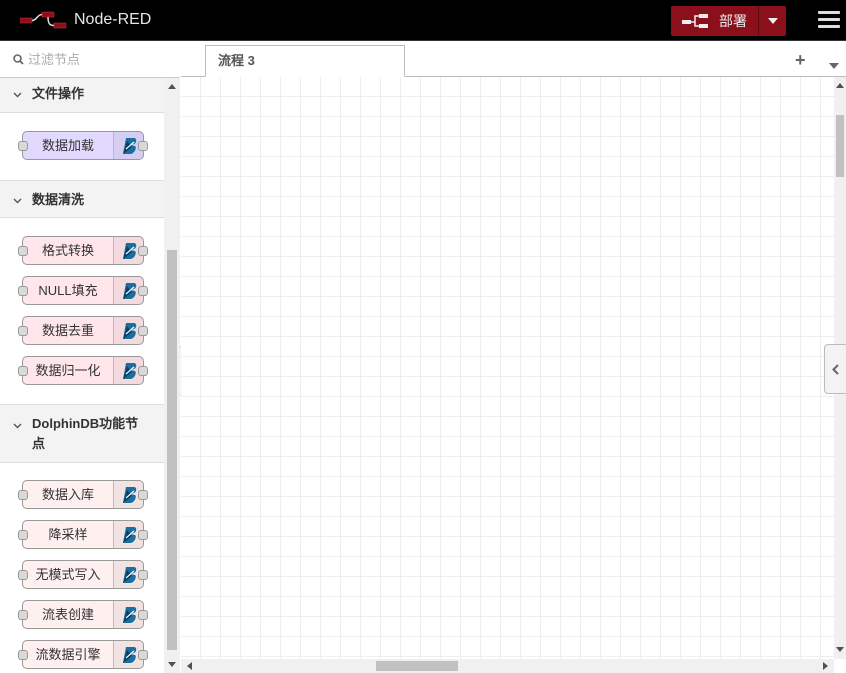  What do you see at coordinates (67, 614) in the screenshot?
I see `palette-node-label: 流表创建` at bounding box center [67, 614].